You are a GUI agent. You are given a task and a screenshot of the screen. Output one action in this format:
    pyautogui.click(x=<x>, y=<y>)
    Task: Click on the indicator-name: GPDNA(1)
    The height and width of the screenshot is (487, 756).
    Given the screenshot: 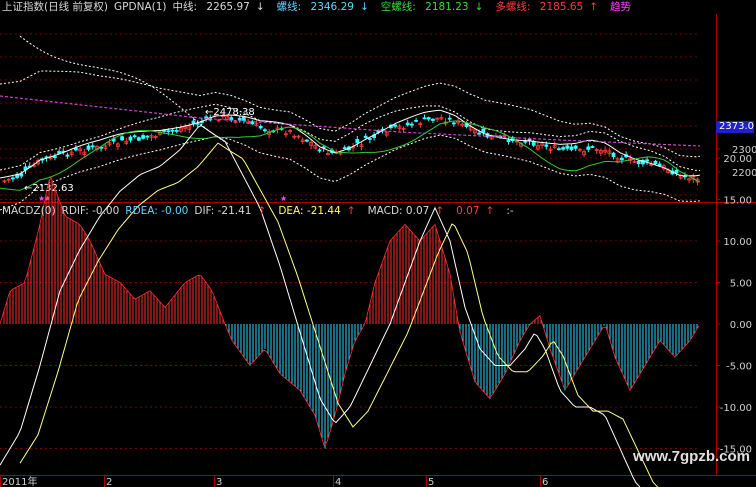 What is the action you would take?
    pyautogui.click(x=140, y=7)
    